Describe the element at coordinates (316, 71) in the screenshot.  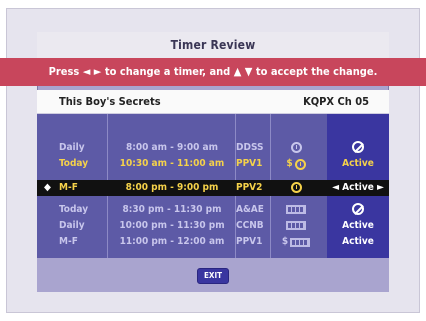
I see `banner-text-after: to accept the change.` at that location.